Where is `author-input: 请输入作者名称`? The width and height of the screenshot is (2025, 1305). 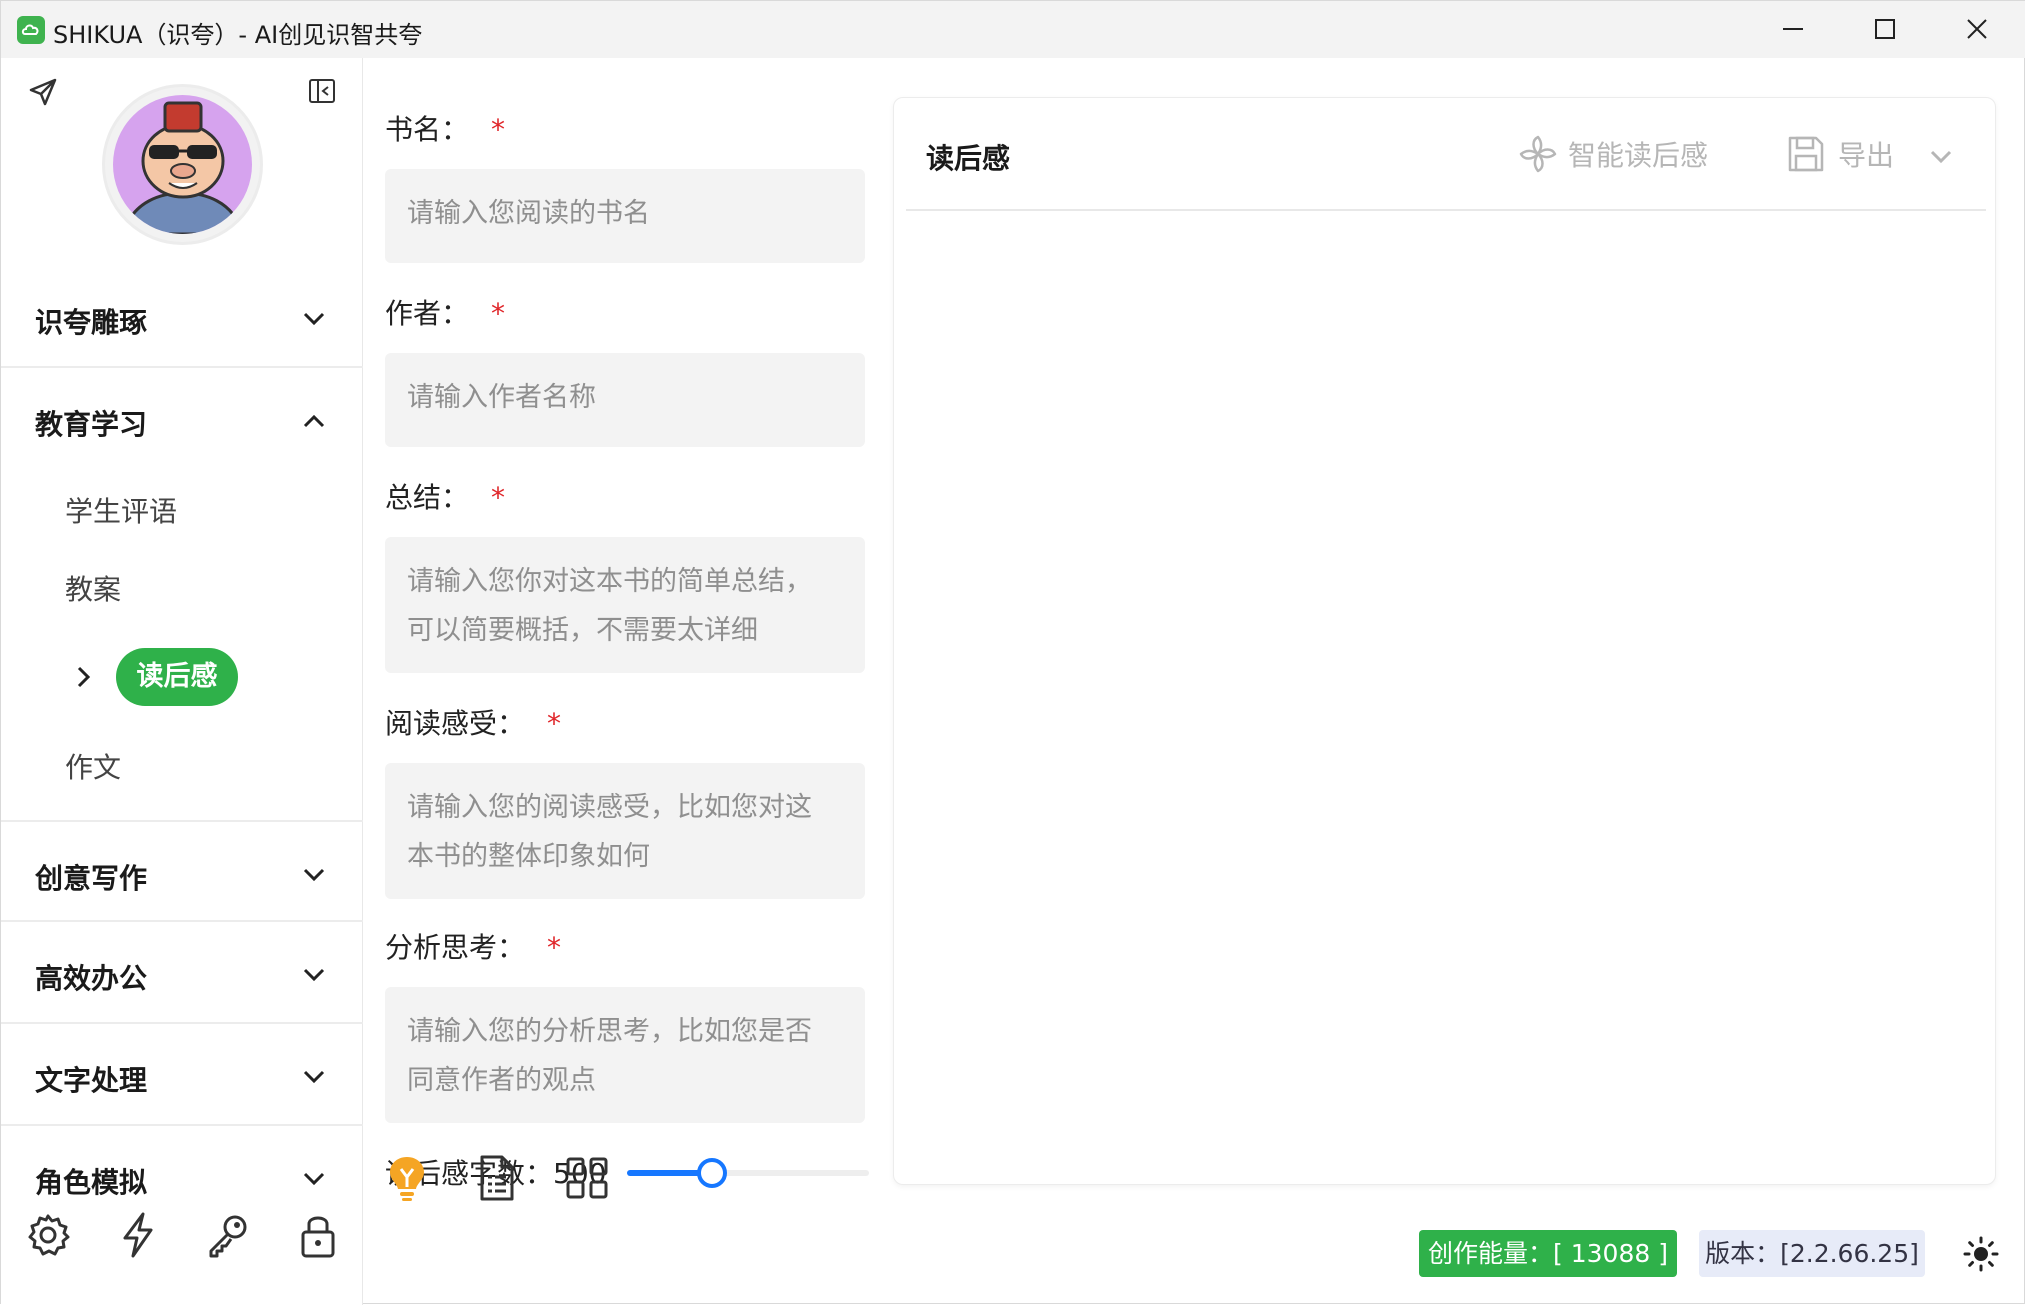
author-input: 请输入作者名称 is located at coordinates (625, 400).